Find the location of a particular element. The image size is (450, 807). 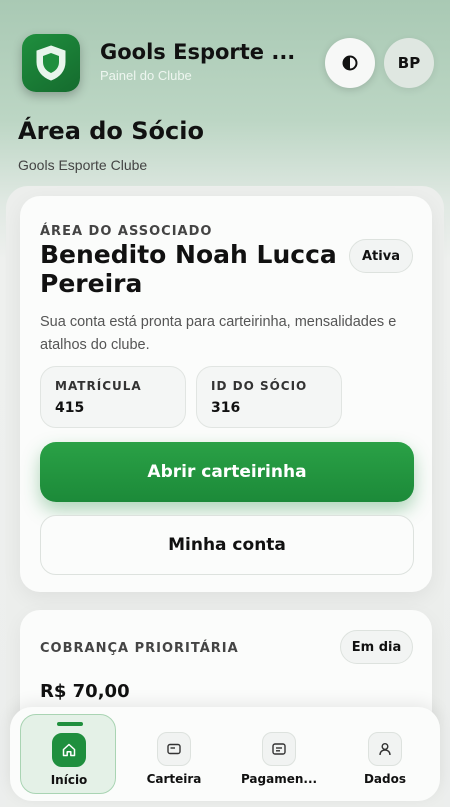

billing-status-badge: Em dia is located at coordinates (376, 647).